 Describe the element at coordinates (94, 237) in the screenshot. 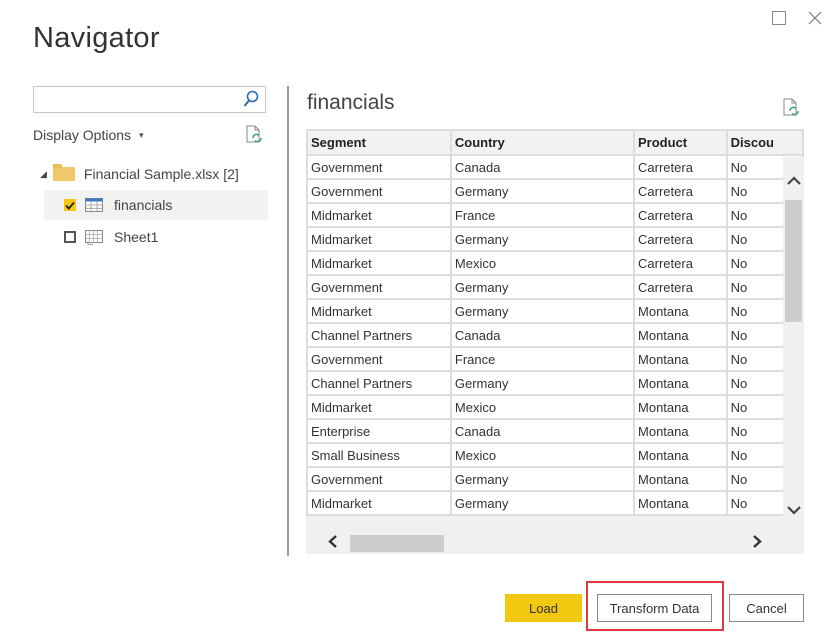

I see `sheet-icon` at that location.